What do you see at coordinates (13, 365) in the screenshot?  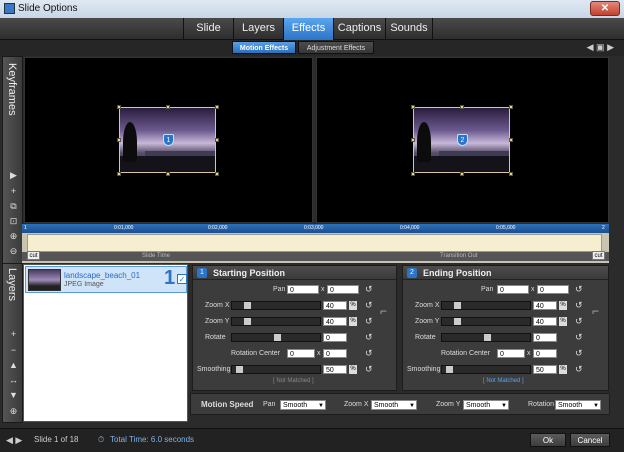 I see `move-up-icon: ▲` at bounding box center [13, 365].